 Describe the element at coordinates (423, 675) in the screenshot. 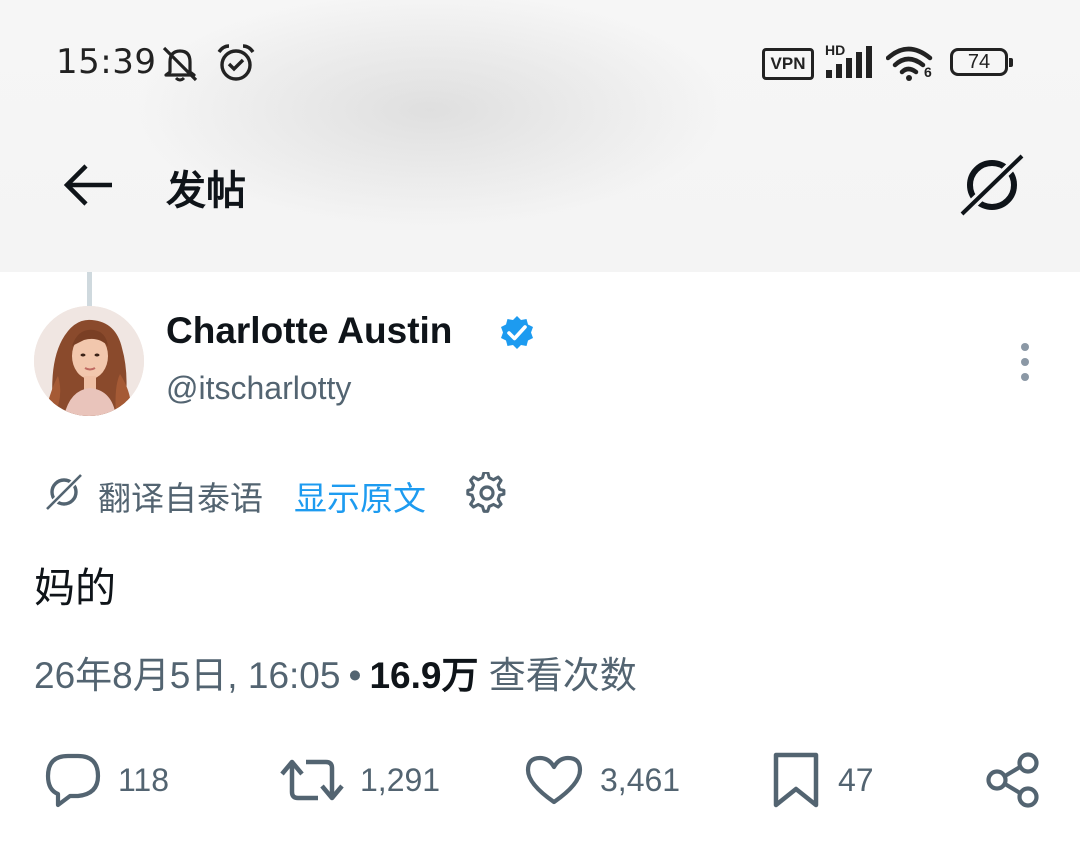

I see `views-count: 16.9万` at that location.